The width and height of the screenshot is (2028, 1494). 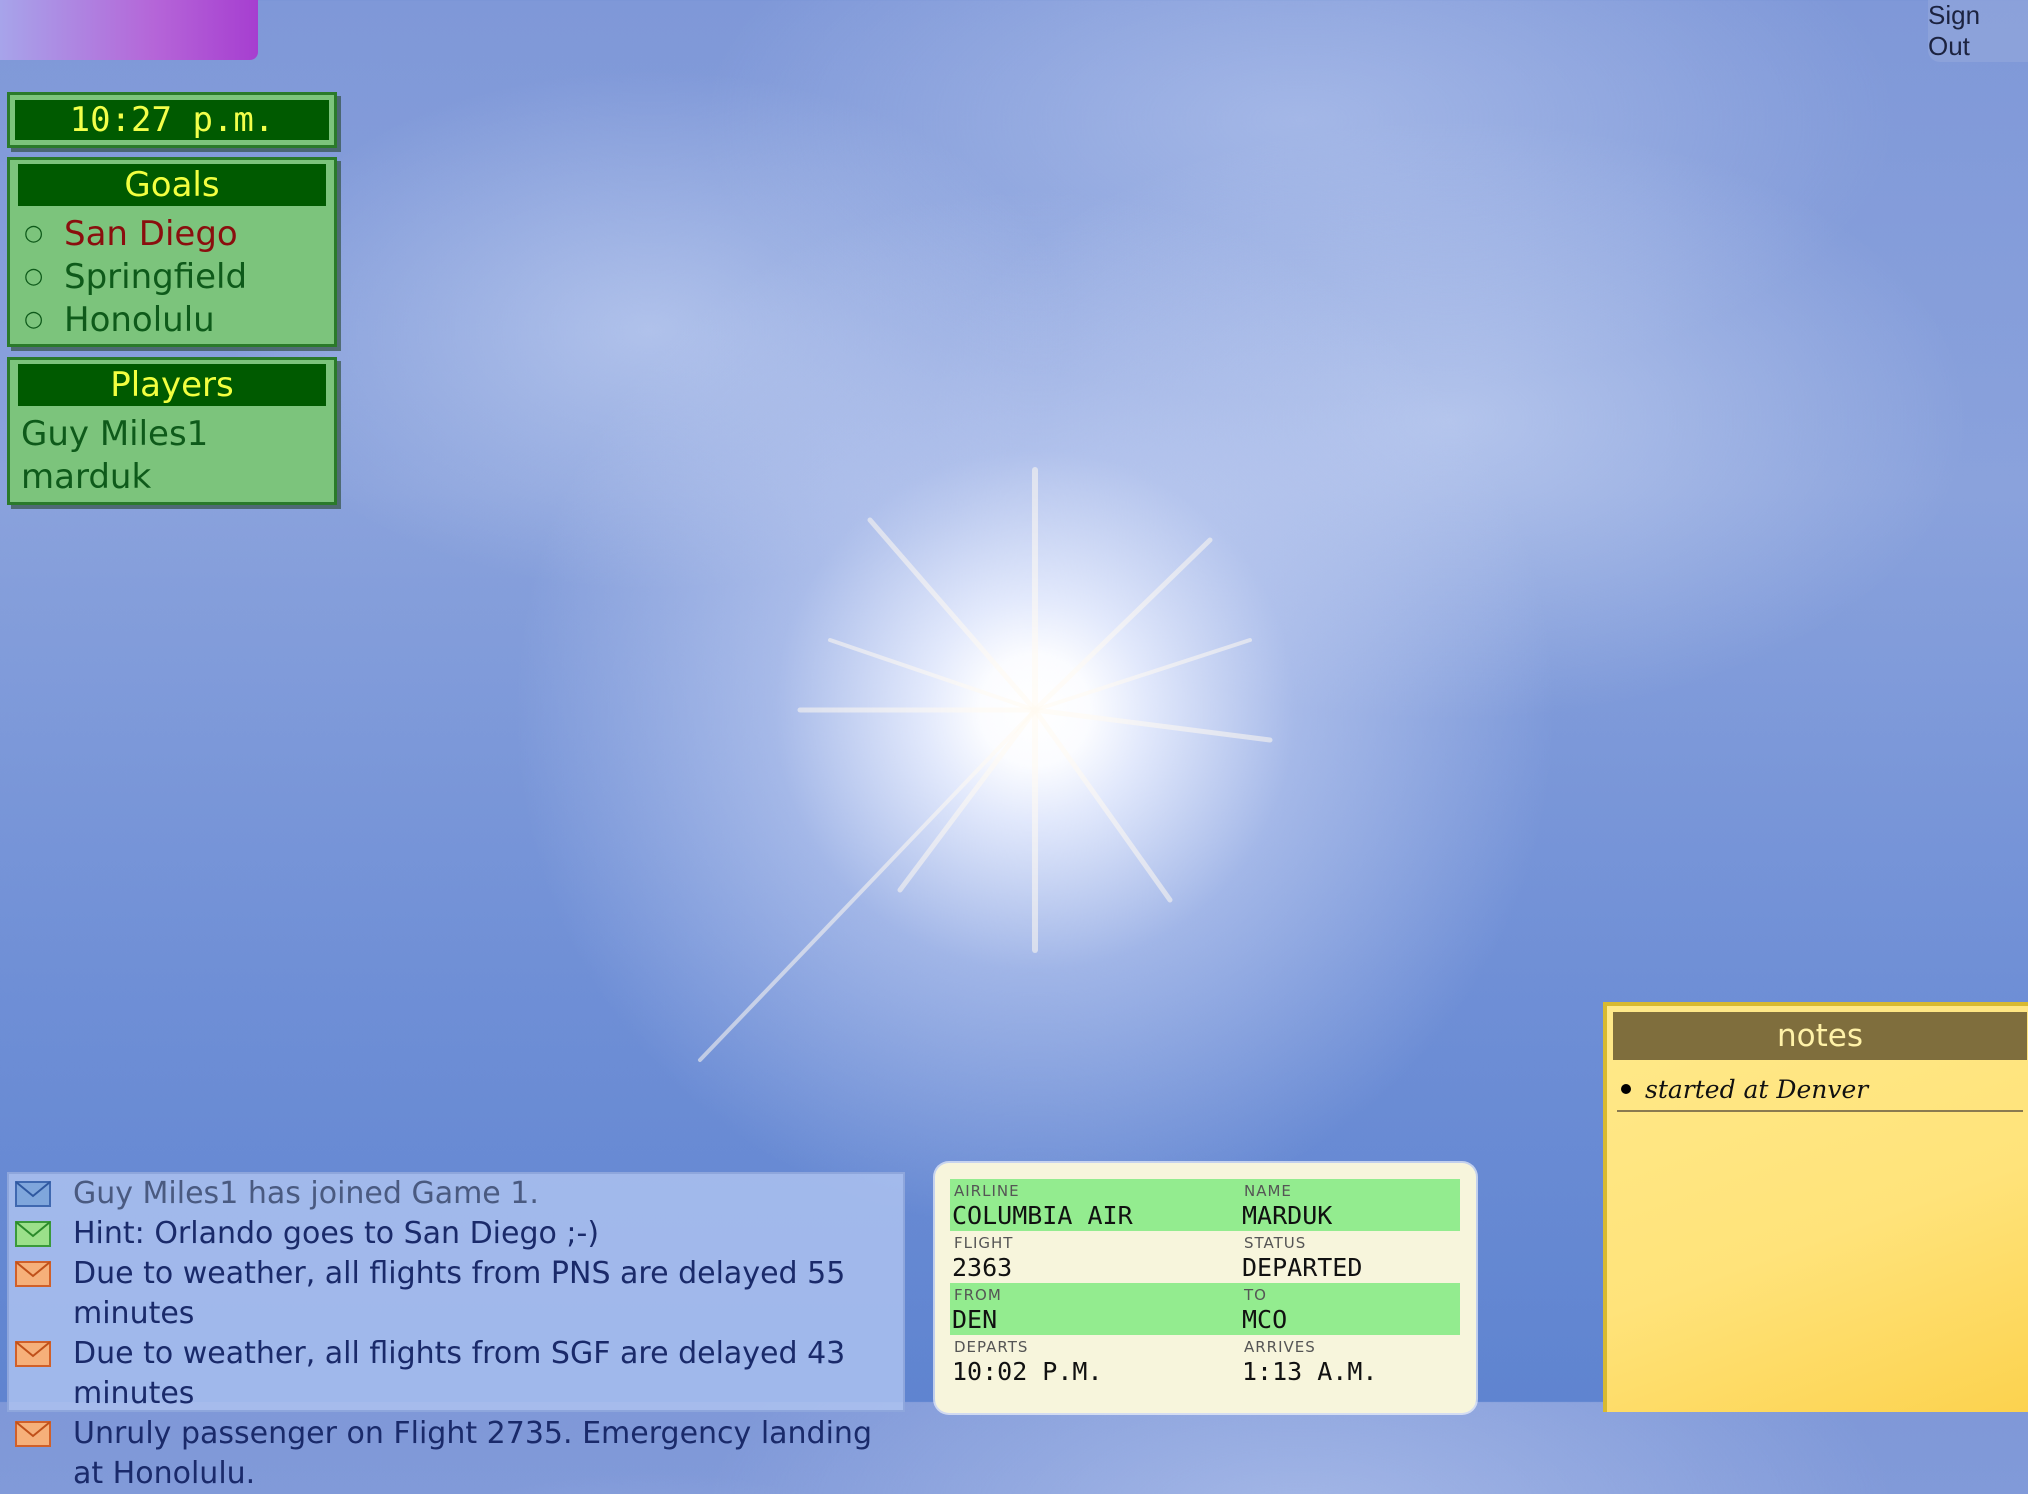 What do you see at coordinates (1205, 1309) in the screenshot?
I see `ticket-row: FROM DEN TO MCO` at bounding box center [1205, 1309].